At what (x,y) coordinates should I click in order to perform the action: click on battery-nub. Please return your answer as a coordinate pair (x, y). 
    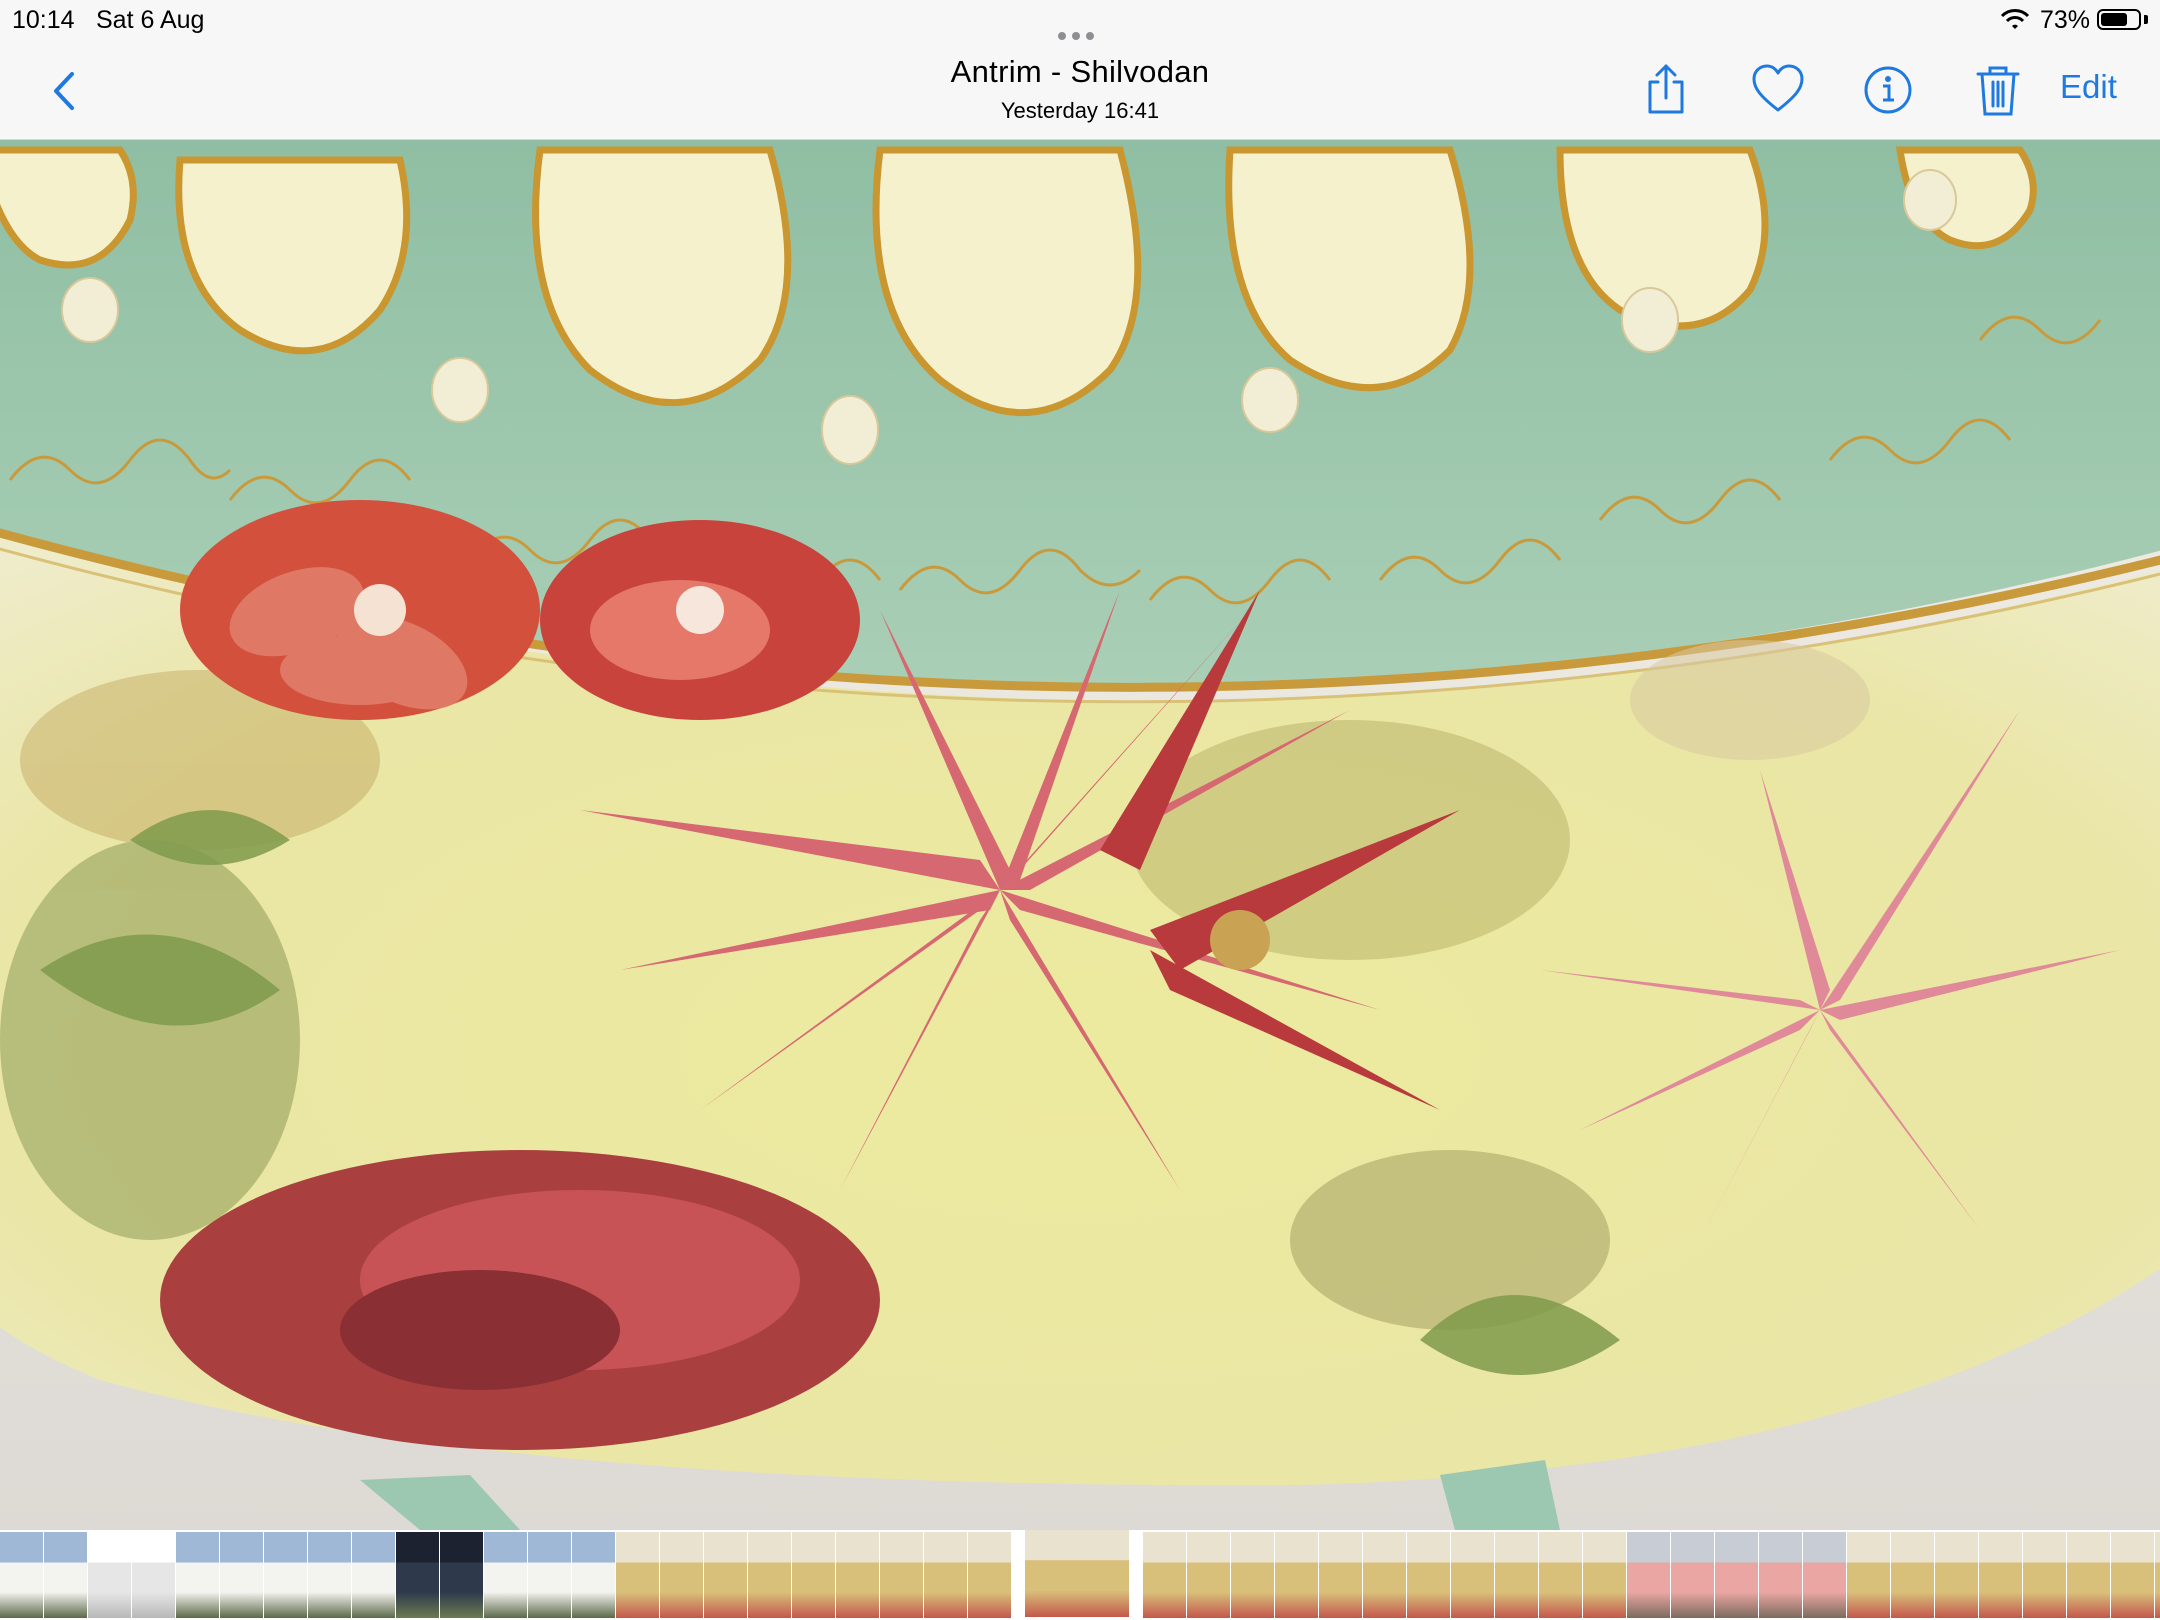
    Looking at the image, I should click on (2146, 19).